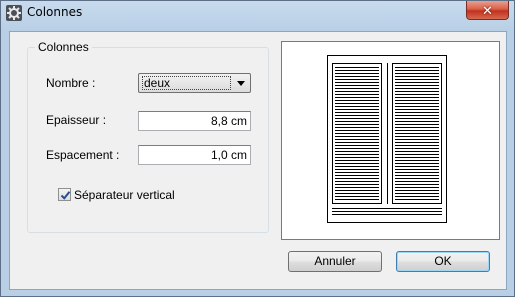 This screenshot has height=297, width=515. Describe the element at coordinates (257, 14) in the screenshot. I see `title-bar: Colonnes ✕` at that location.